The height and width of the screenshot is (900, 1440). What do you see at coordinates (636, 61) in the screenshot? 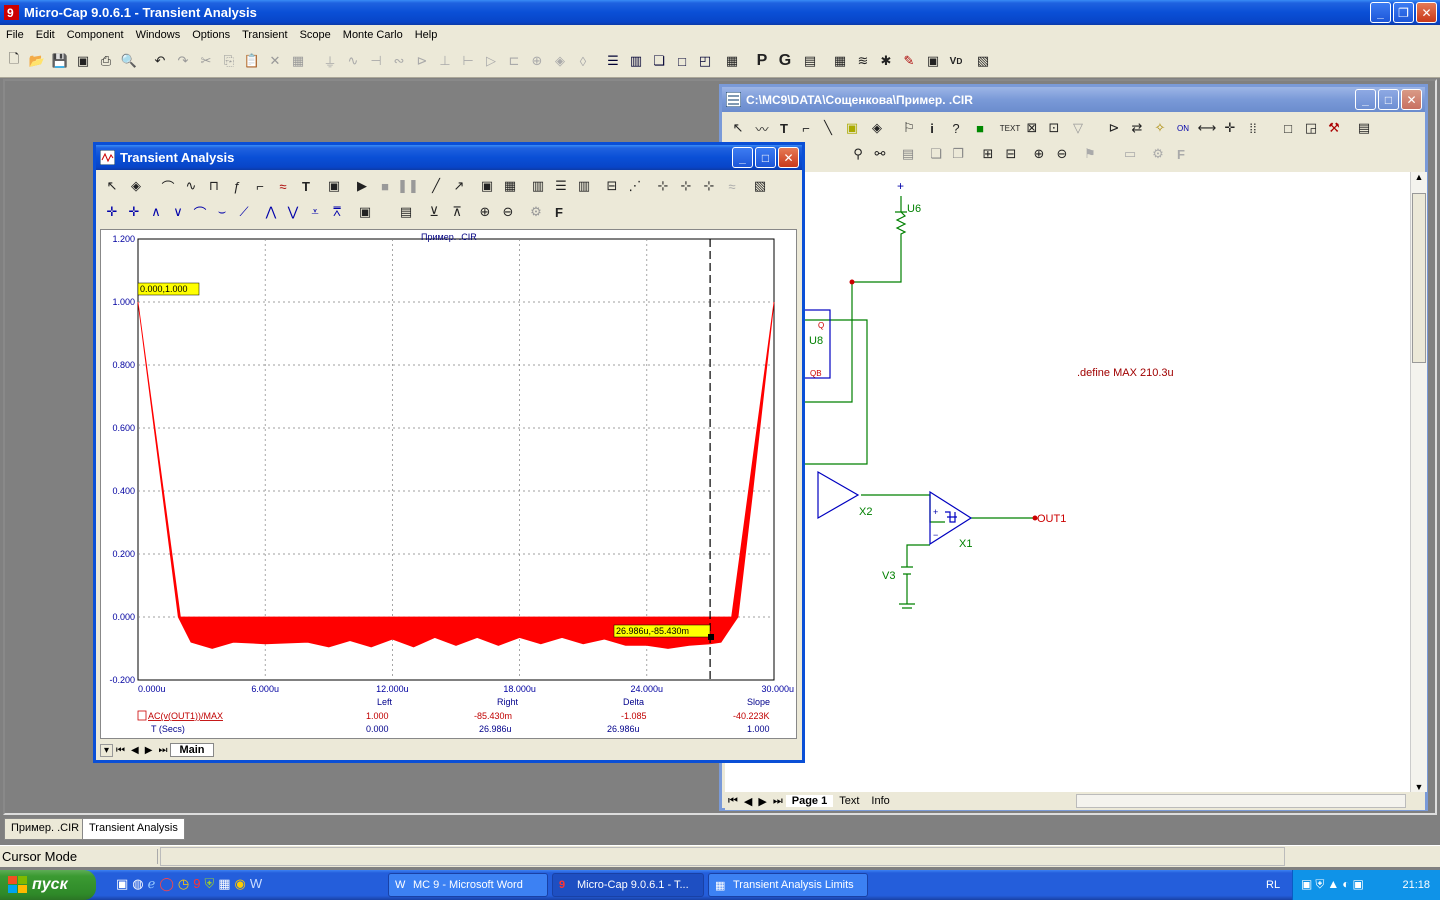
I see `tile-vertical-icon: ▥` at bounding box center [636, 61].